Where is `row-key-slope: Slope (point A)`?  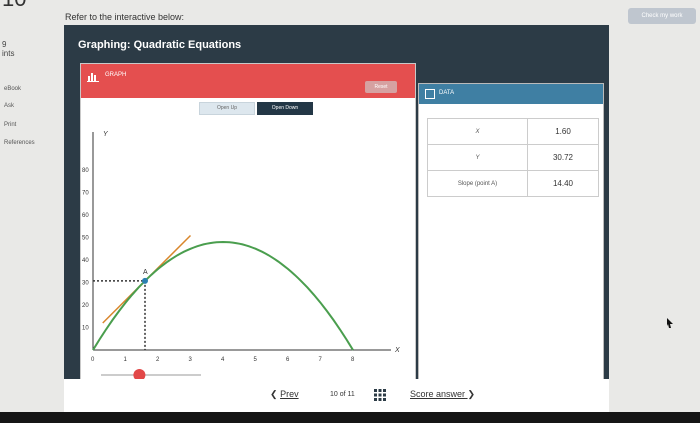
row-key-slope: Slope (point A) is located at coordinates (477, 183).